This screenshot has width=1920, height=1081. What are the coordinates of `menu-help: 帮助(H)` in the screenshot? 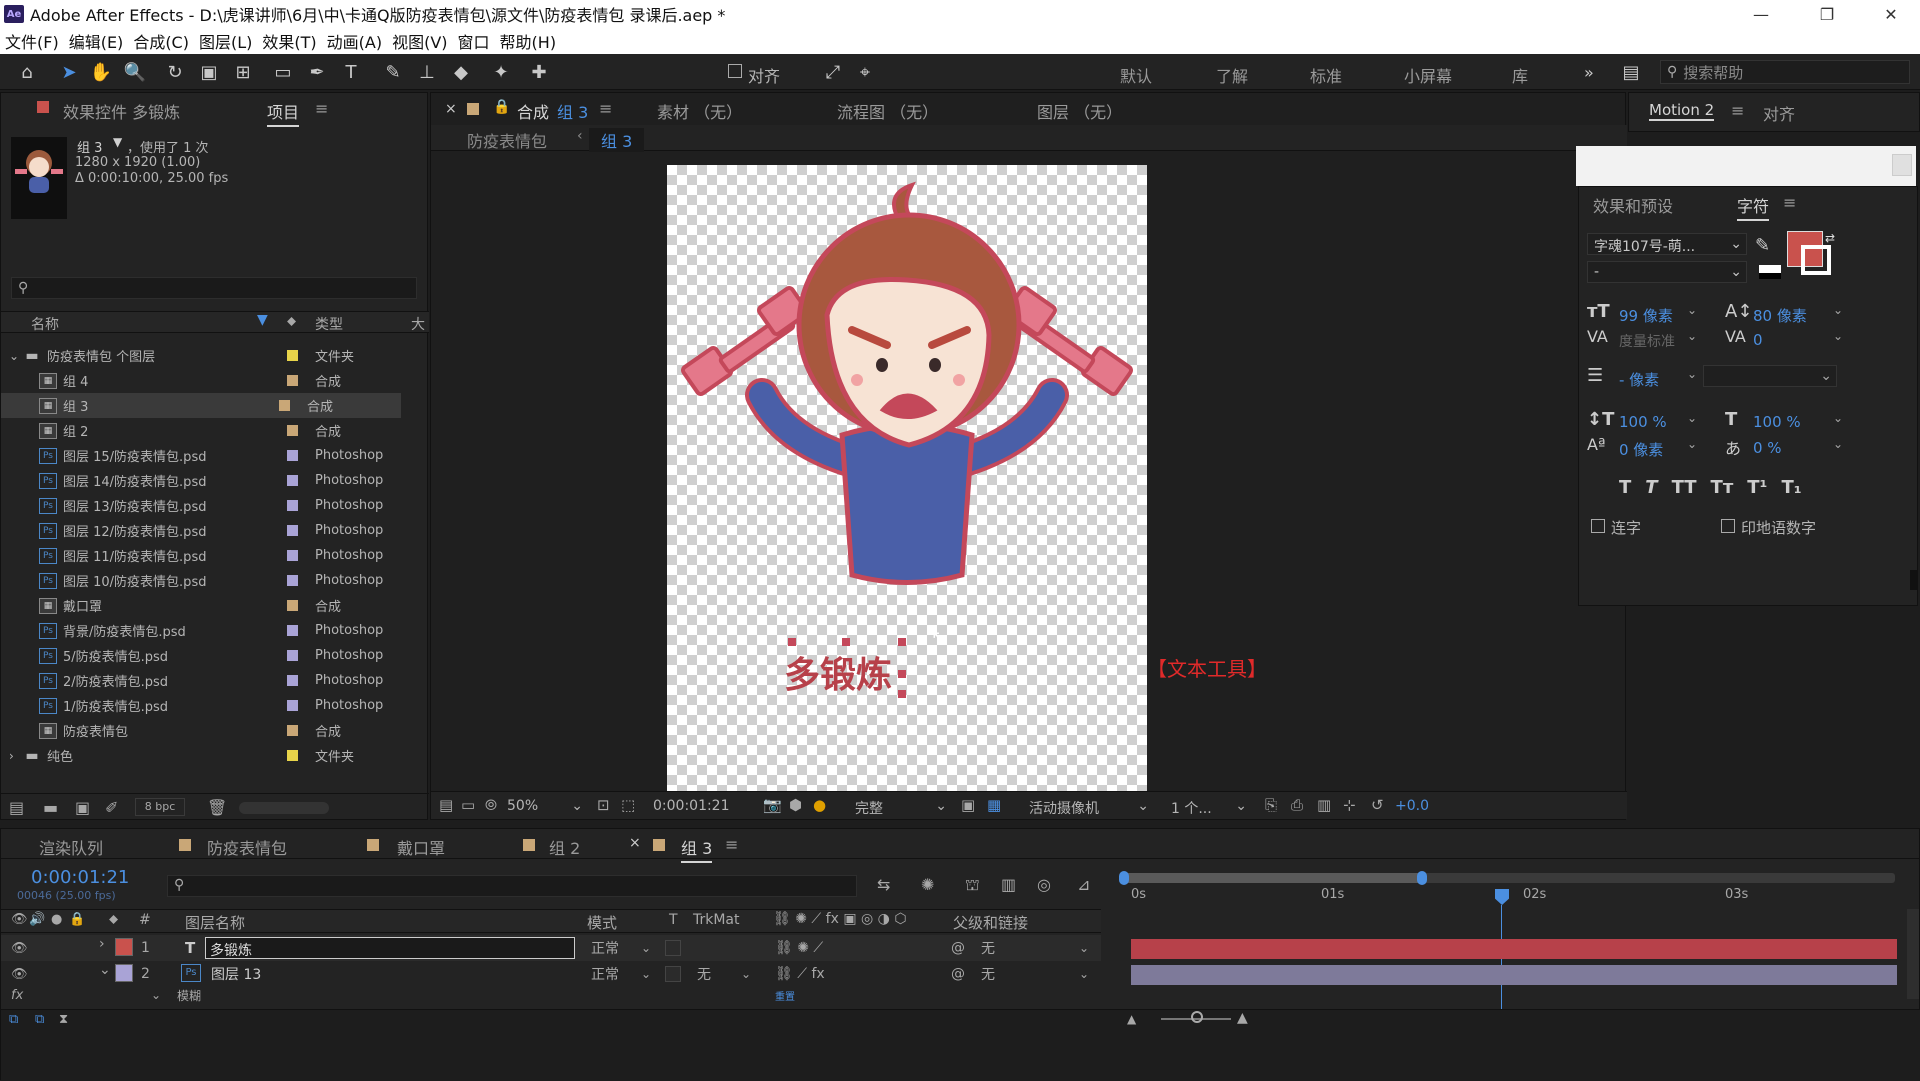 It's located at (528, 41).